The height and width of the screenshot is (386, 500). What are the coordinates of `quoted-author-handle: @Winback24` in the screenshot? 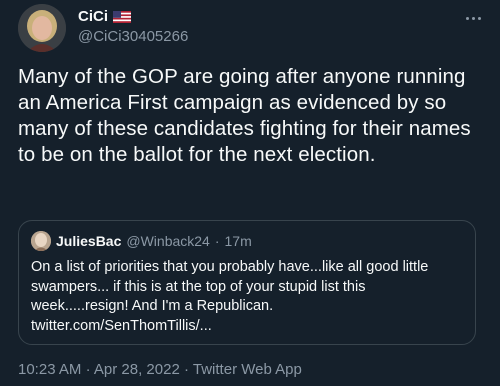 It's located at (168, 241).